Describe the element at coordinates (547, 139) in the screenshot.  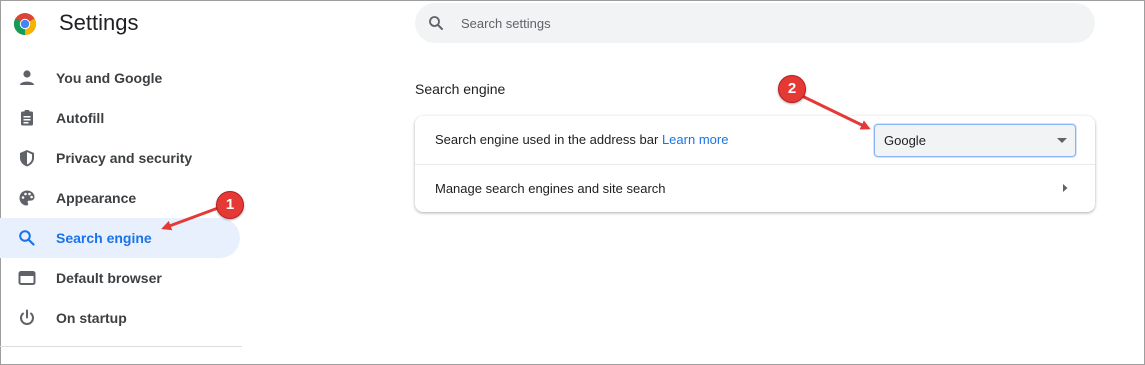
I see `row-label-text: Search engine used in the address bar` at that location.